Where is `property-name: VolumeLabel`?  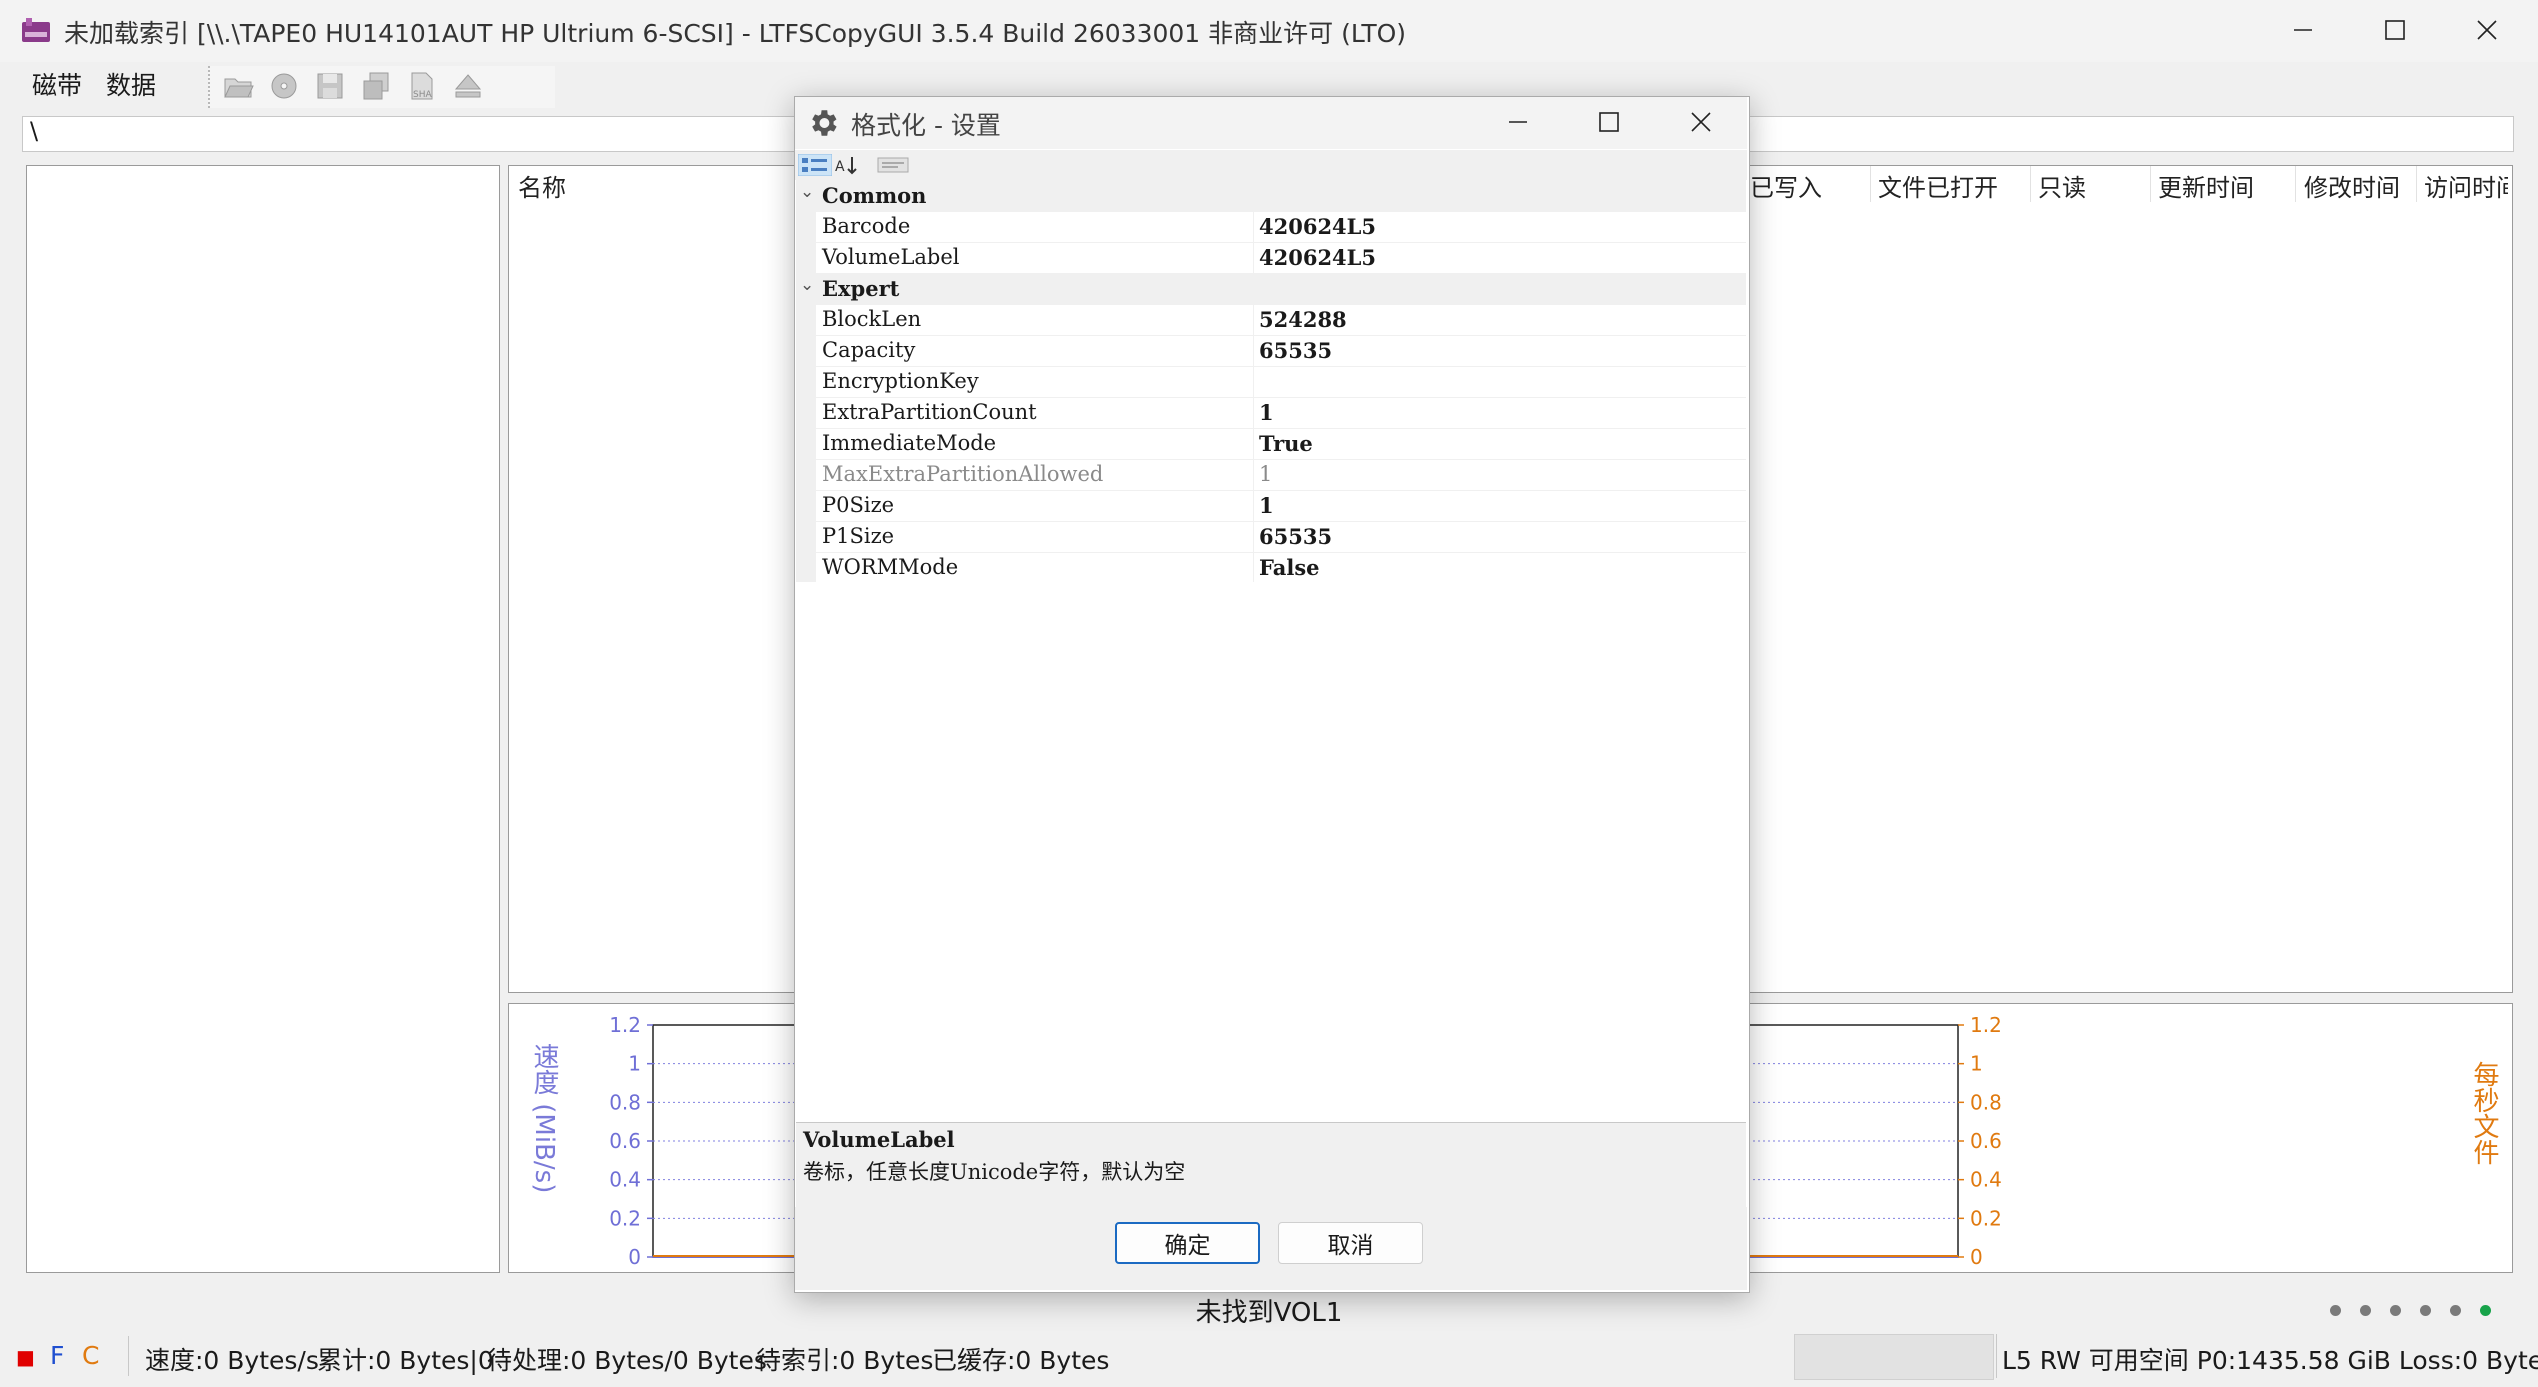 property-name: VolumeLabel is located at coordinates (891, 257).